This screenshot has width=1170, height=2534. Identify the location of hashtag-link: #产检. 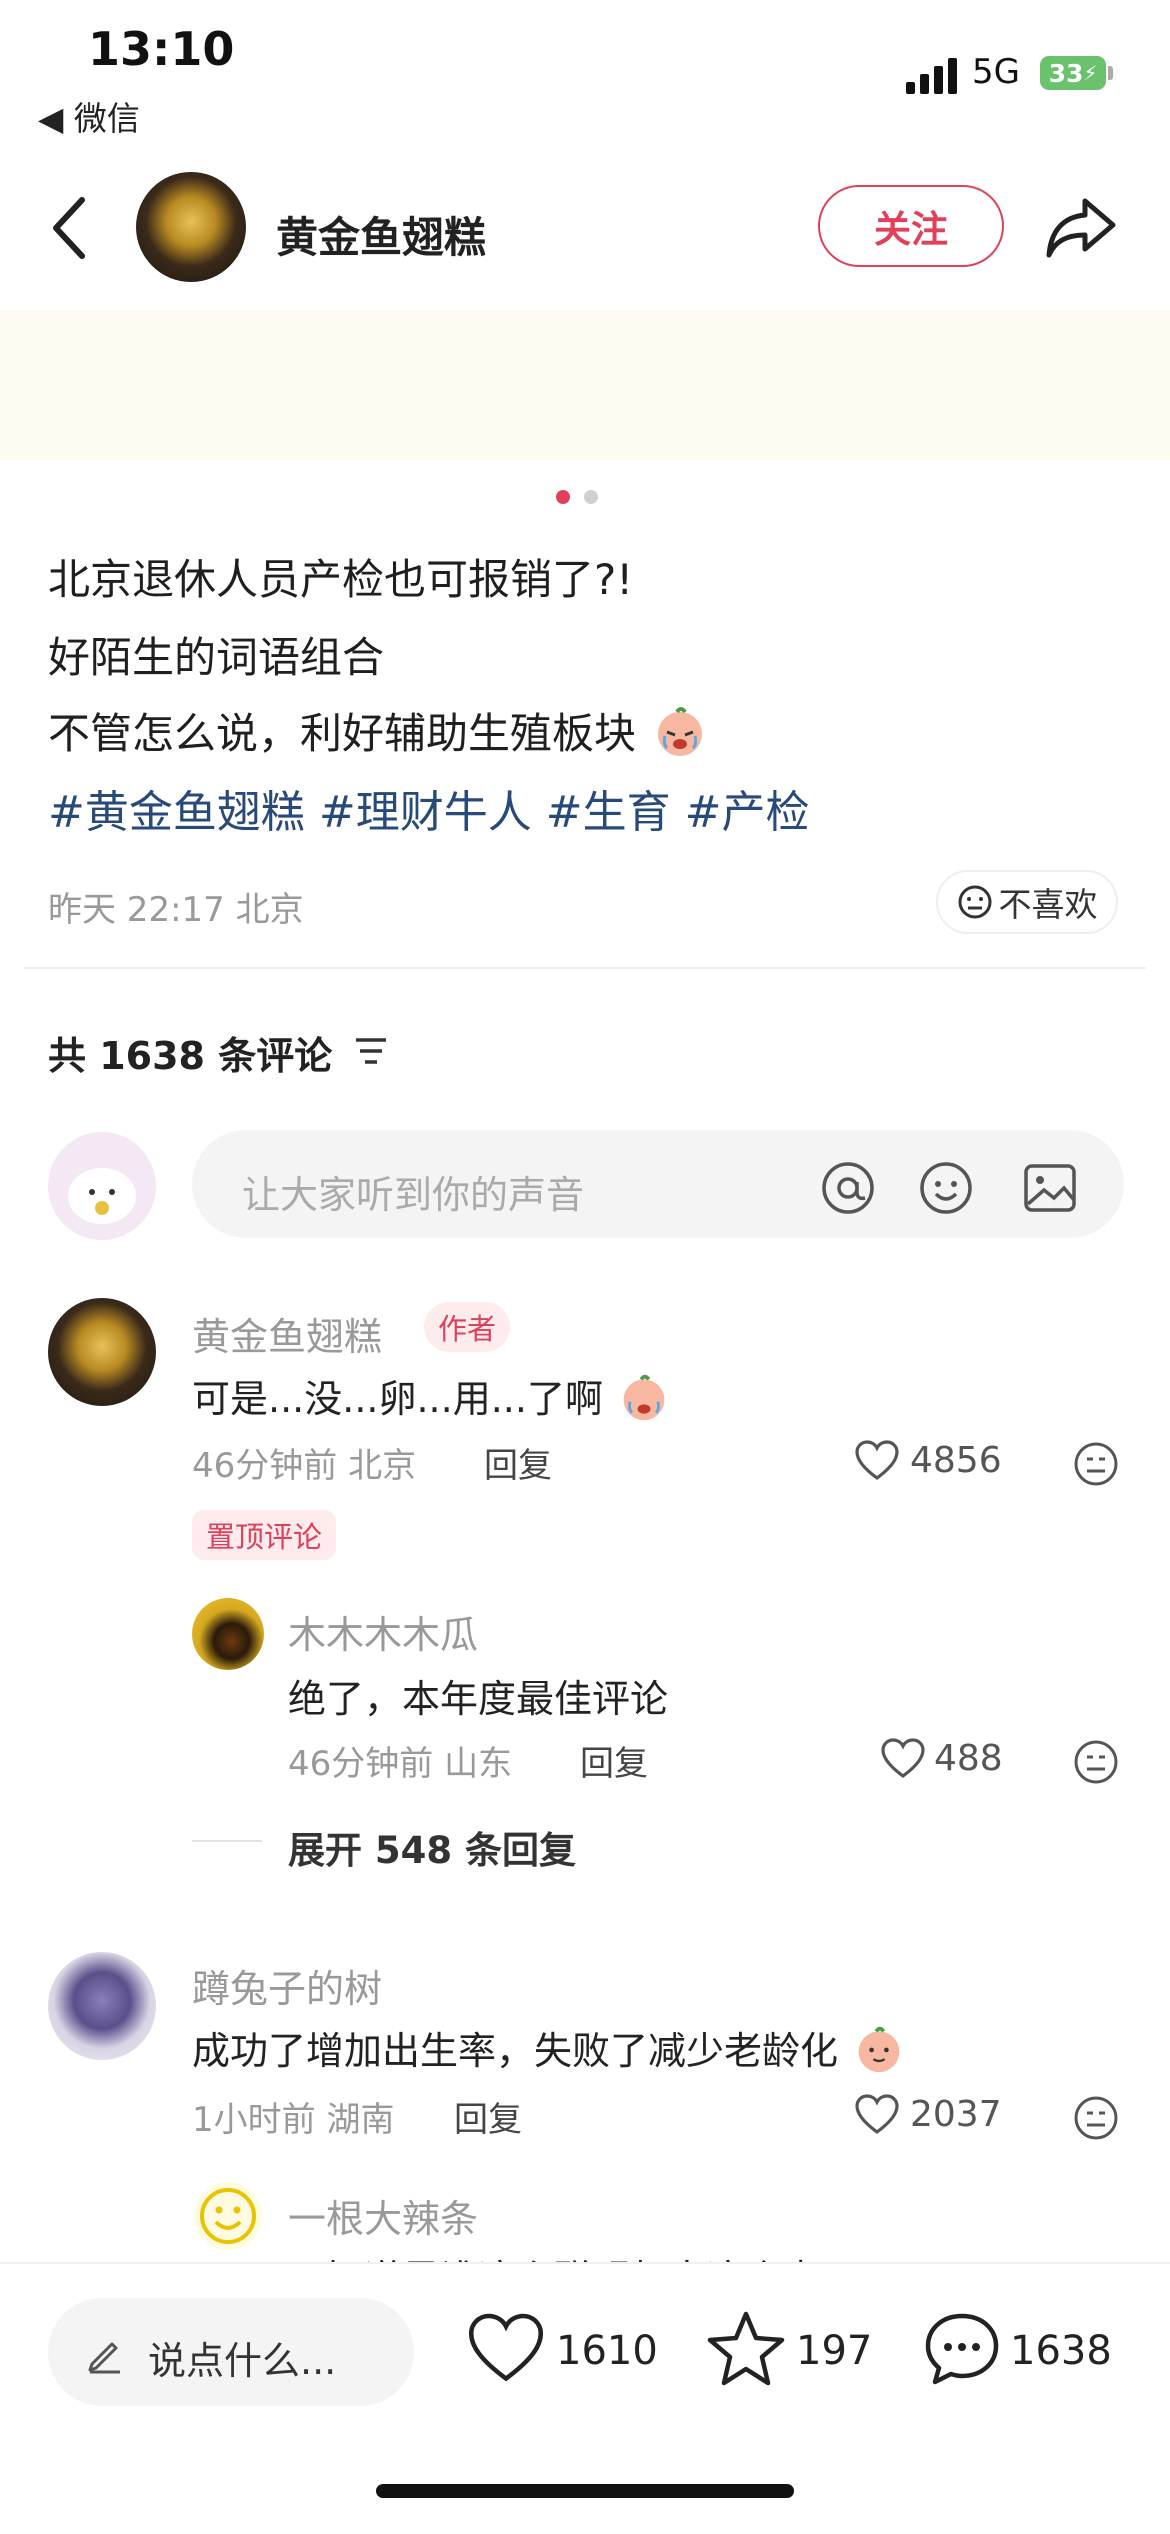
(747, 812).